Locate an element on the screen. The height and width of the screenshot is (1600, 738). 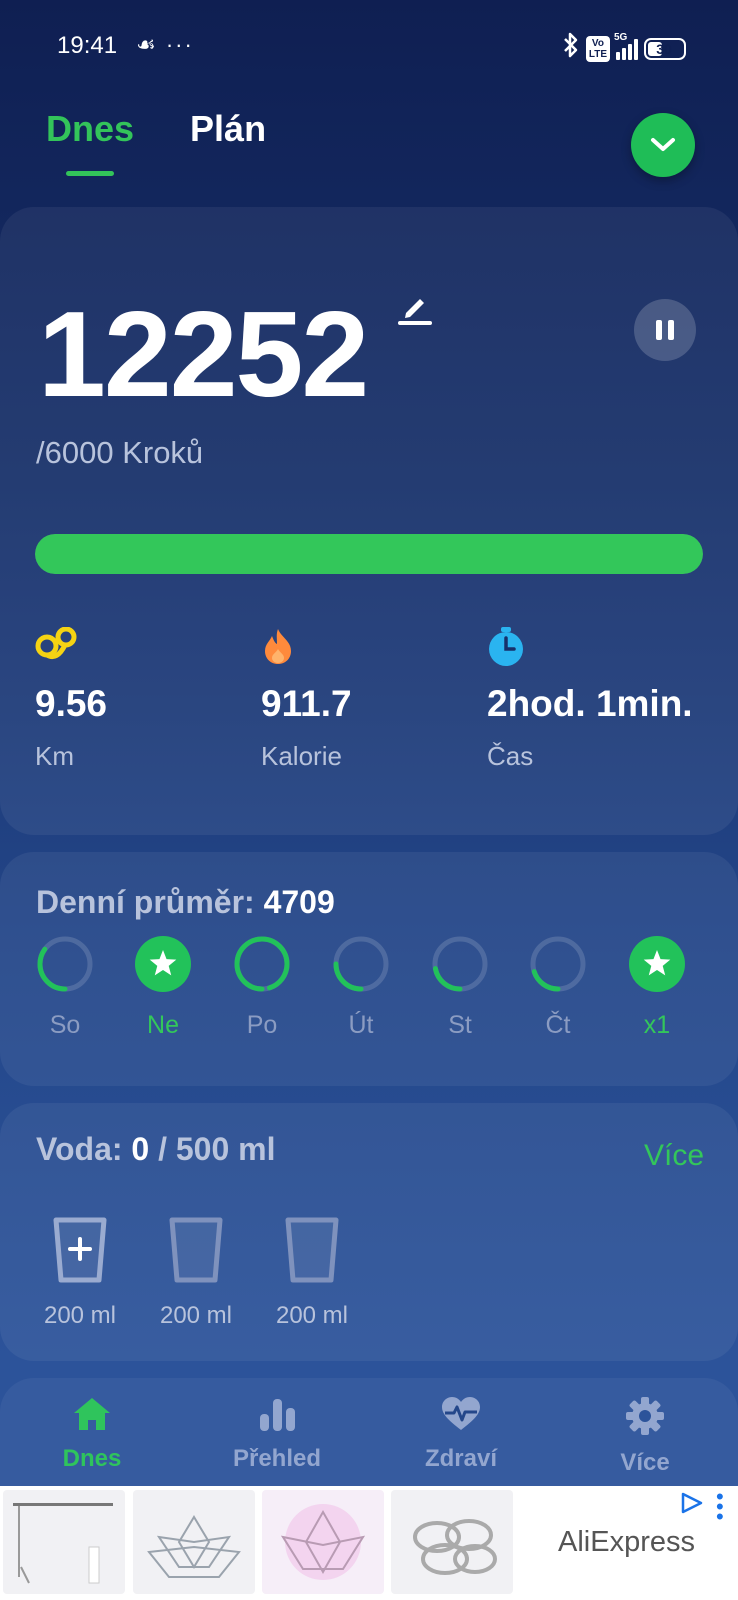
day-3: Út is located at coordinates (361, 987).